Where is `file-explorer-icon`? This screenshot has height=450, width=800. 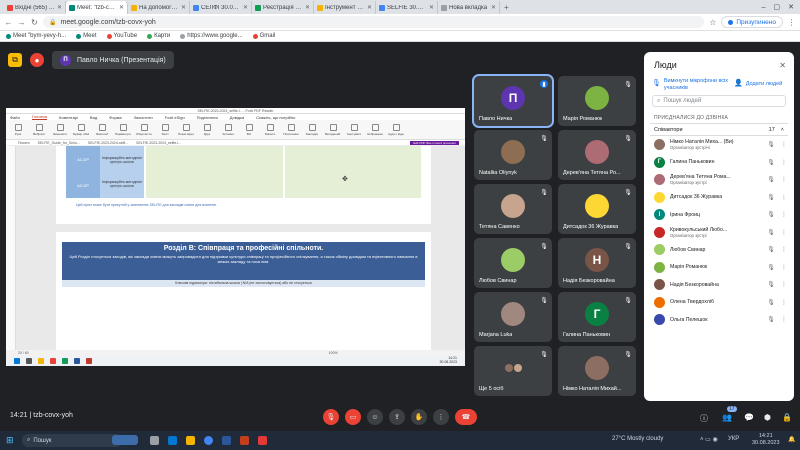 file-explorer-icon is located at coordinates (190, 440).